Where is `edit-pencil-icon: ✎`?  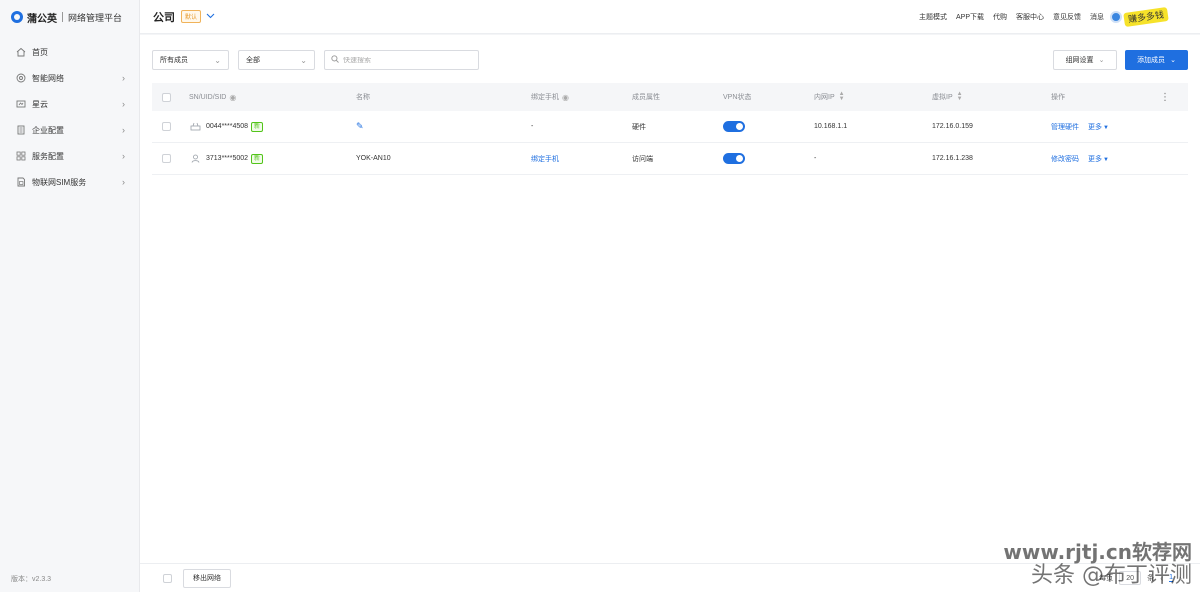
edit-pencil-icon: ✎ is located at coordinates (360, 126).